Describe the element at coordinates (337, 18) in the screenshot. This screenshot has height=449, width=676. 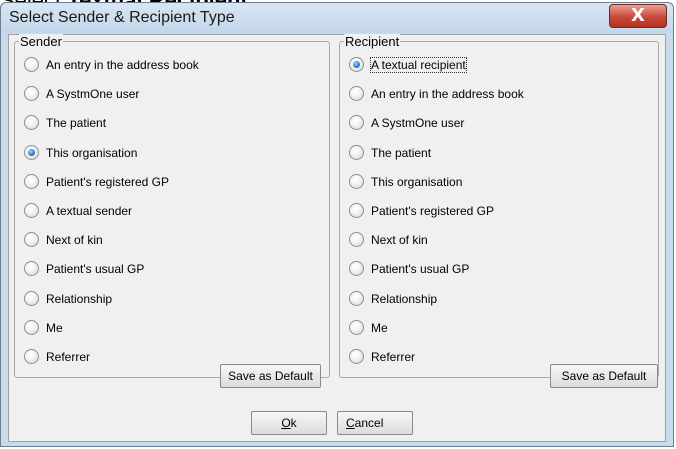
I see `title-bar: Select Sender & Recipient Type X` at that location.